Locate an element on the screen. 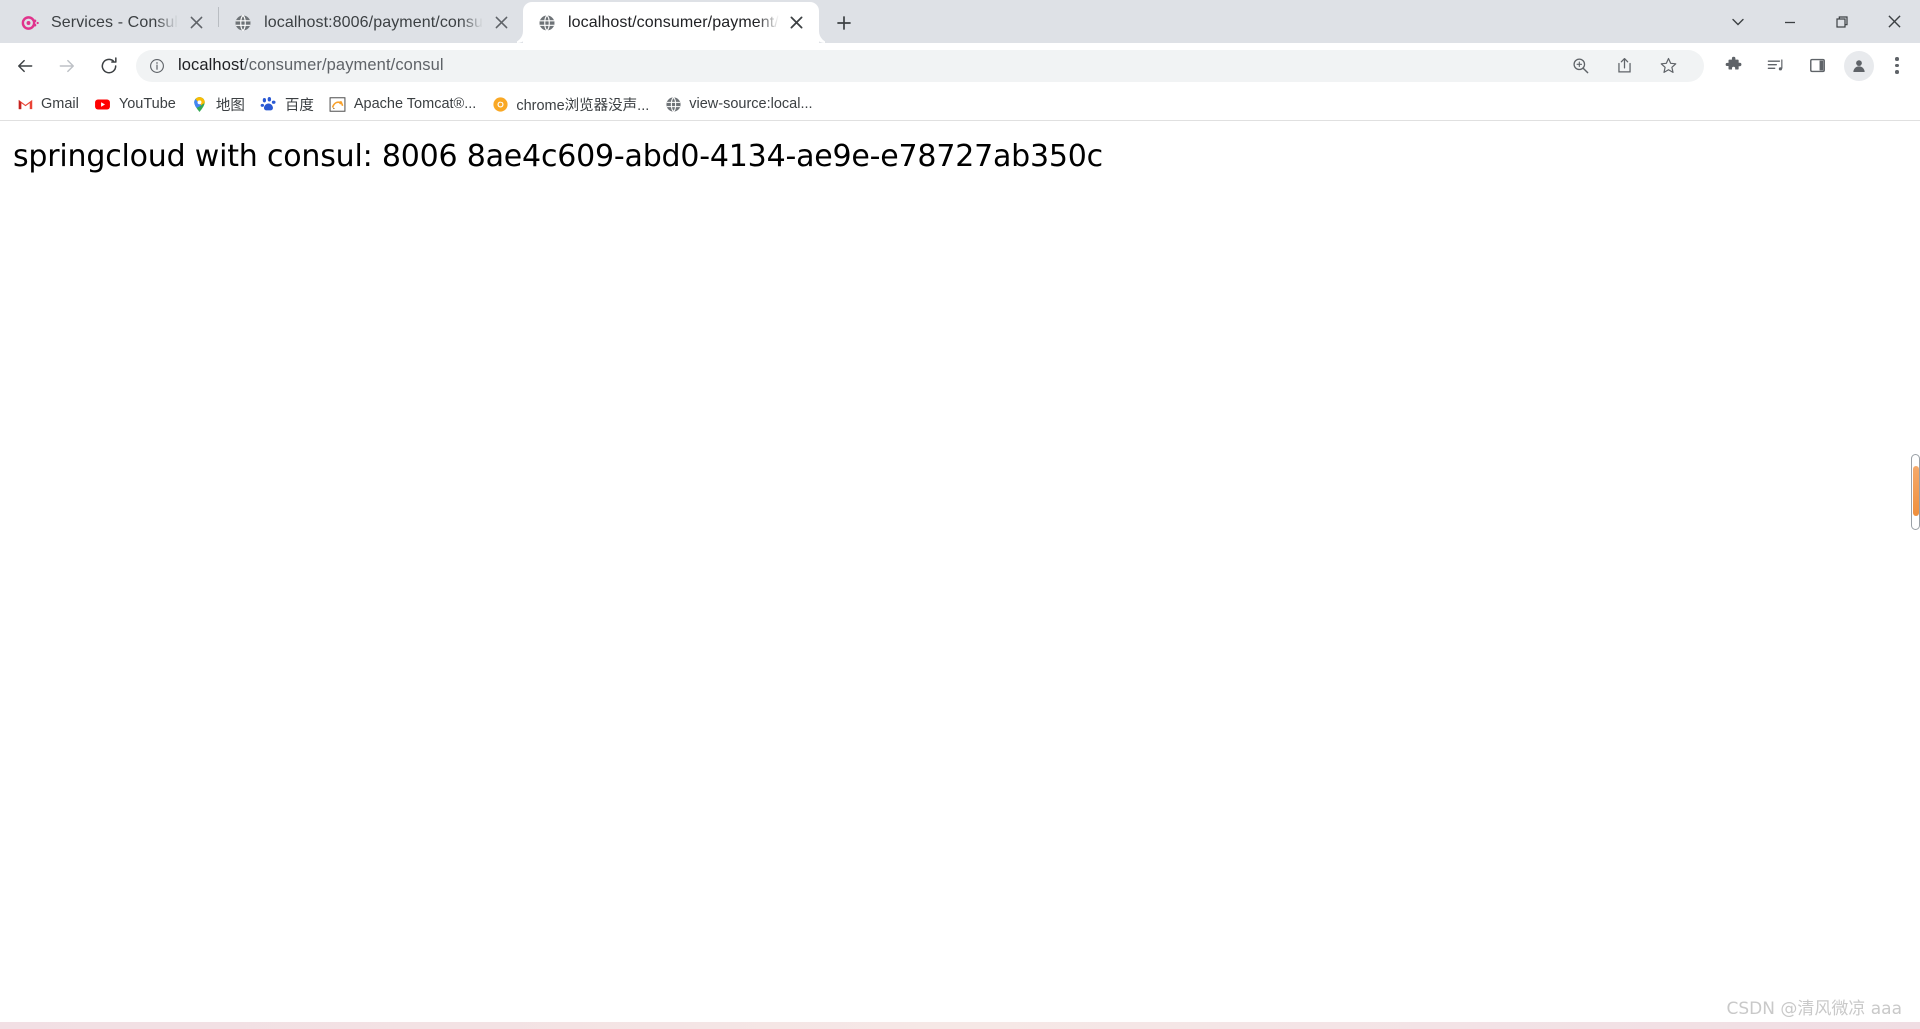 The height and width of the screenshot is (1029, 1920). three-dot-menu-icon is located at coordinates (1897, 66).